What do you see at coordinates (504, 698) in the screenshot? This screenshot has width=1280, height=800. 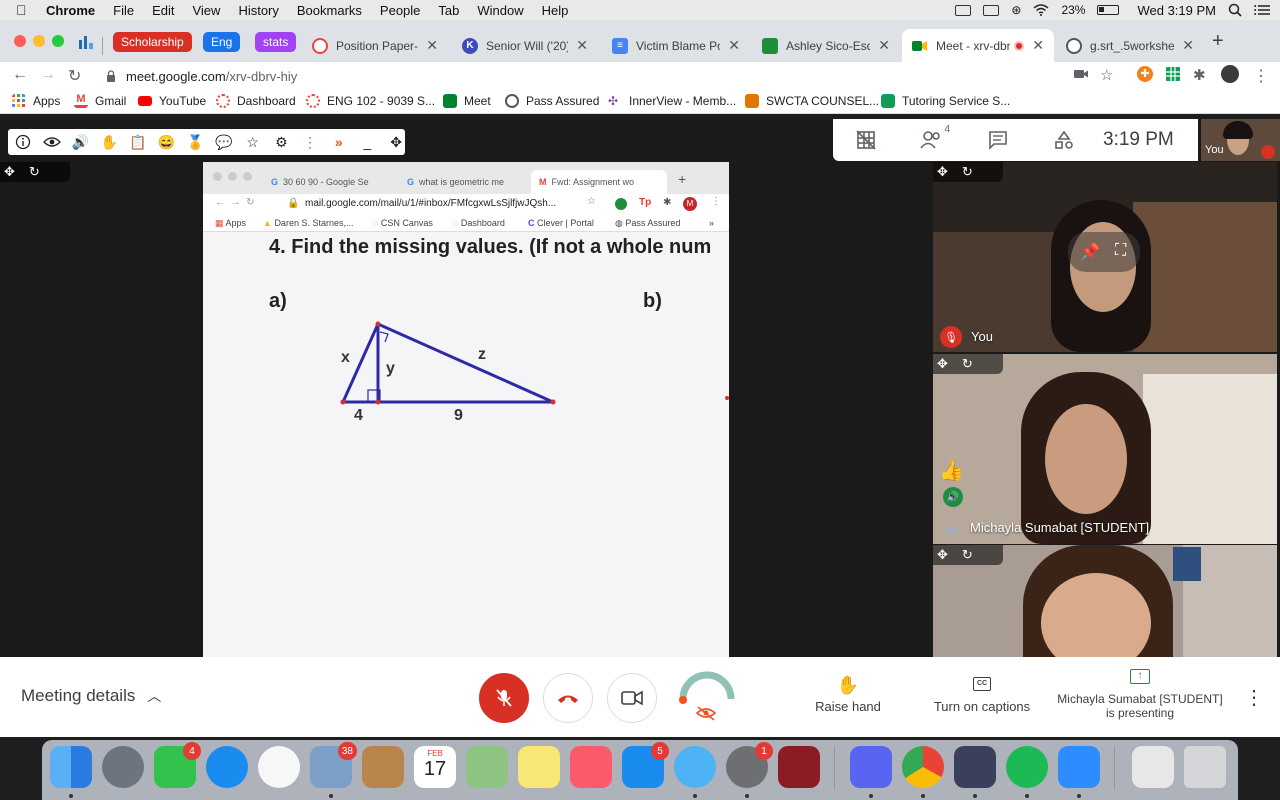 I see `microphone-toggle-button` at bounding box center [504, 698].